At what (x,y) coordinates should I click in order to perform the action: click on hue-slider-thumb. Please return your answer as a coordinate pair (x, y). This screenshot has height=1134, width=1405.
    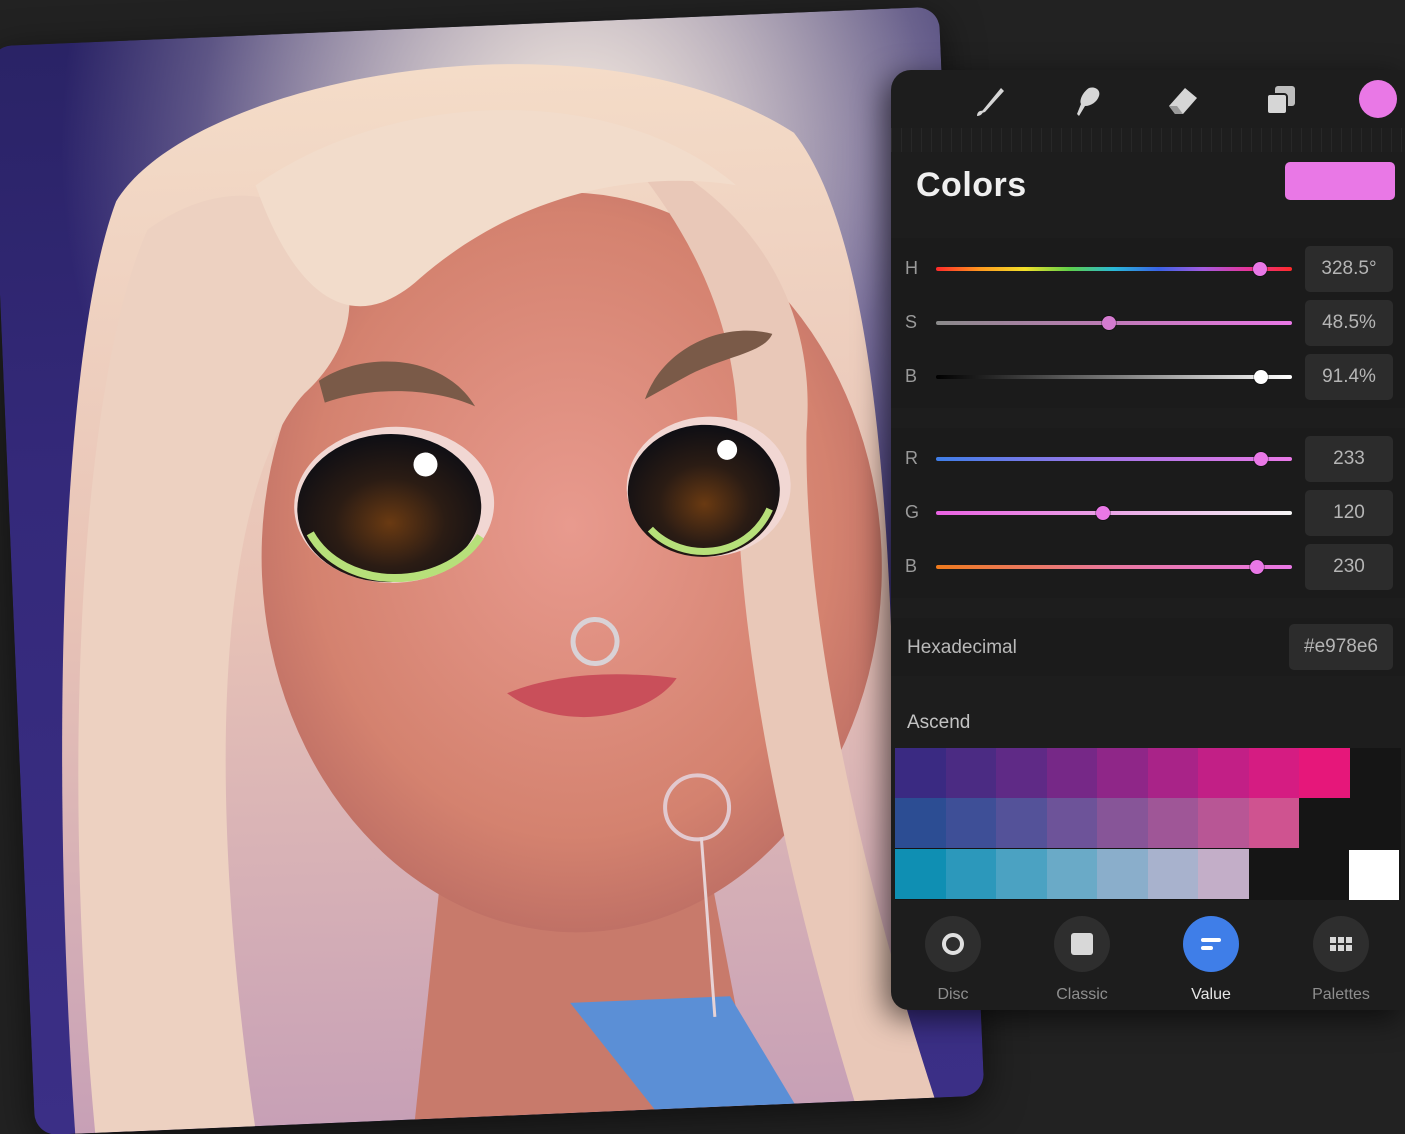
    Looking at the image, I should click on (1259, 269).